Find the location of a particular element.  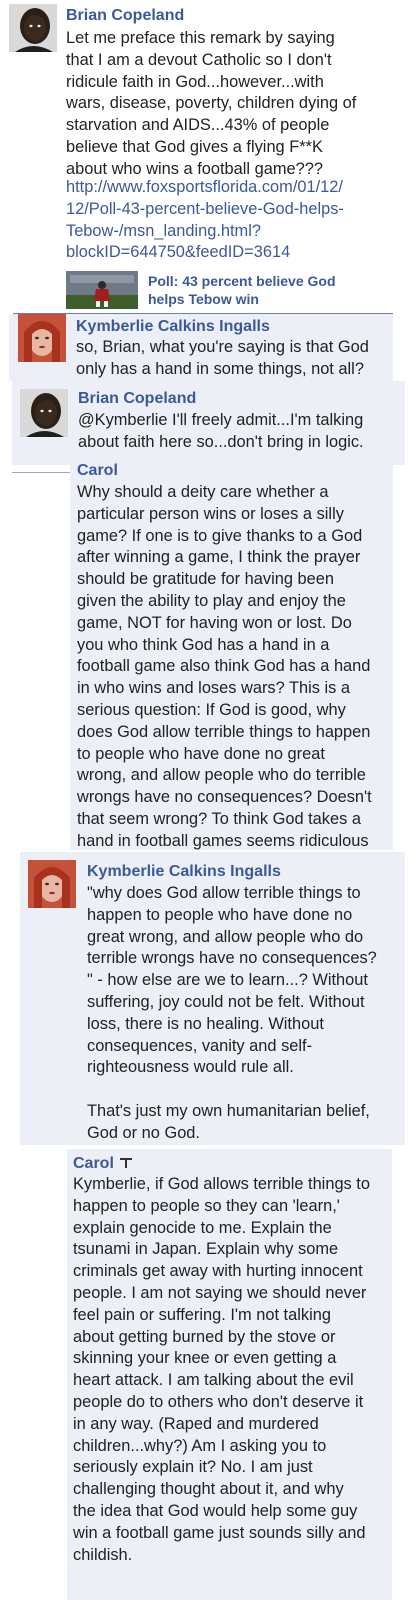

cropped-surname-fragment is located at coordinates (126, 1163).